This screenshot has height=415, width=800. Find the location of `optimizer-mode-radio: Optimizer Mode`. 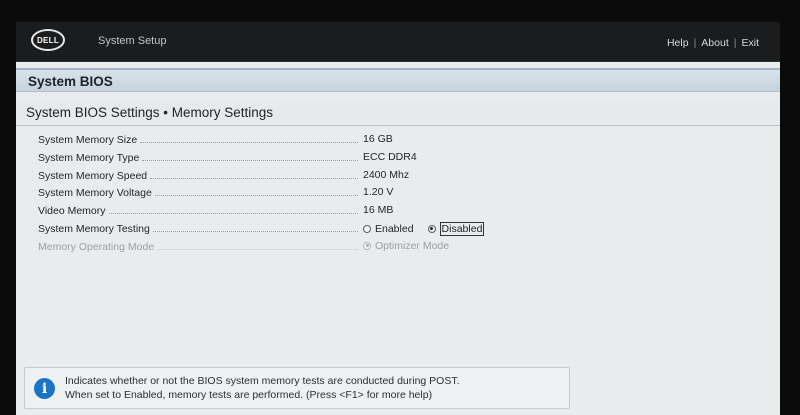

optimizer-mode-radio: Optimizer Mode is located at coordinates (406, 246).